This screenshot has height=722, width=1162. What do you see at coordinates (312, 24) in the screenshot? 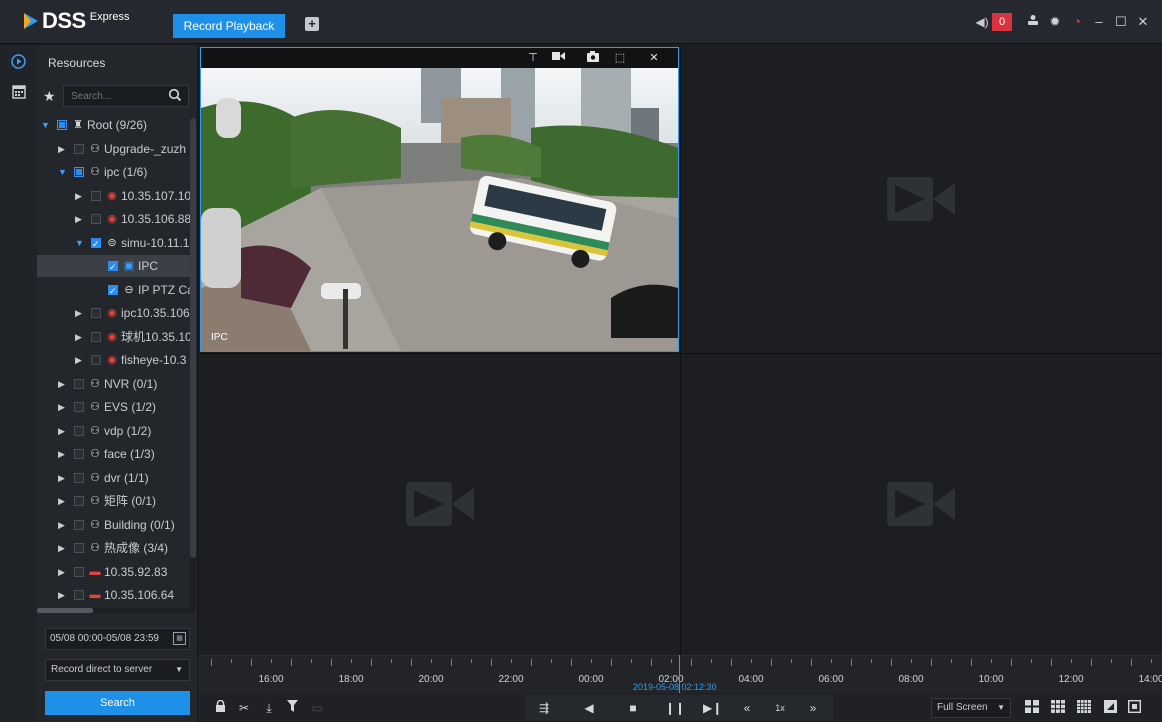
I see `add-tab-button: +` at bounding box center [312, 24].